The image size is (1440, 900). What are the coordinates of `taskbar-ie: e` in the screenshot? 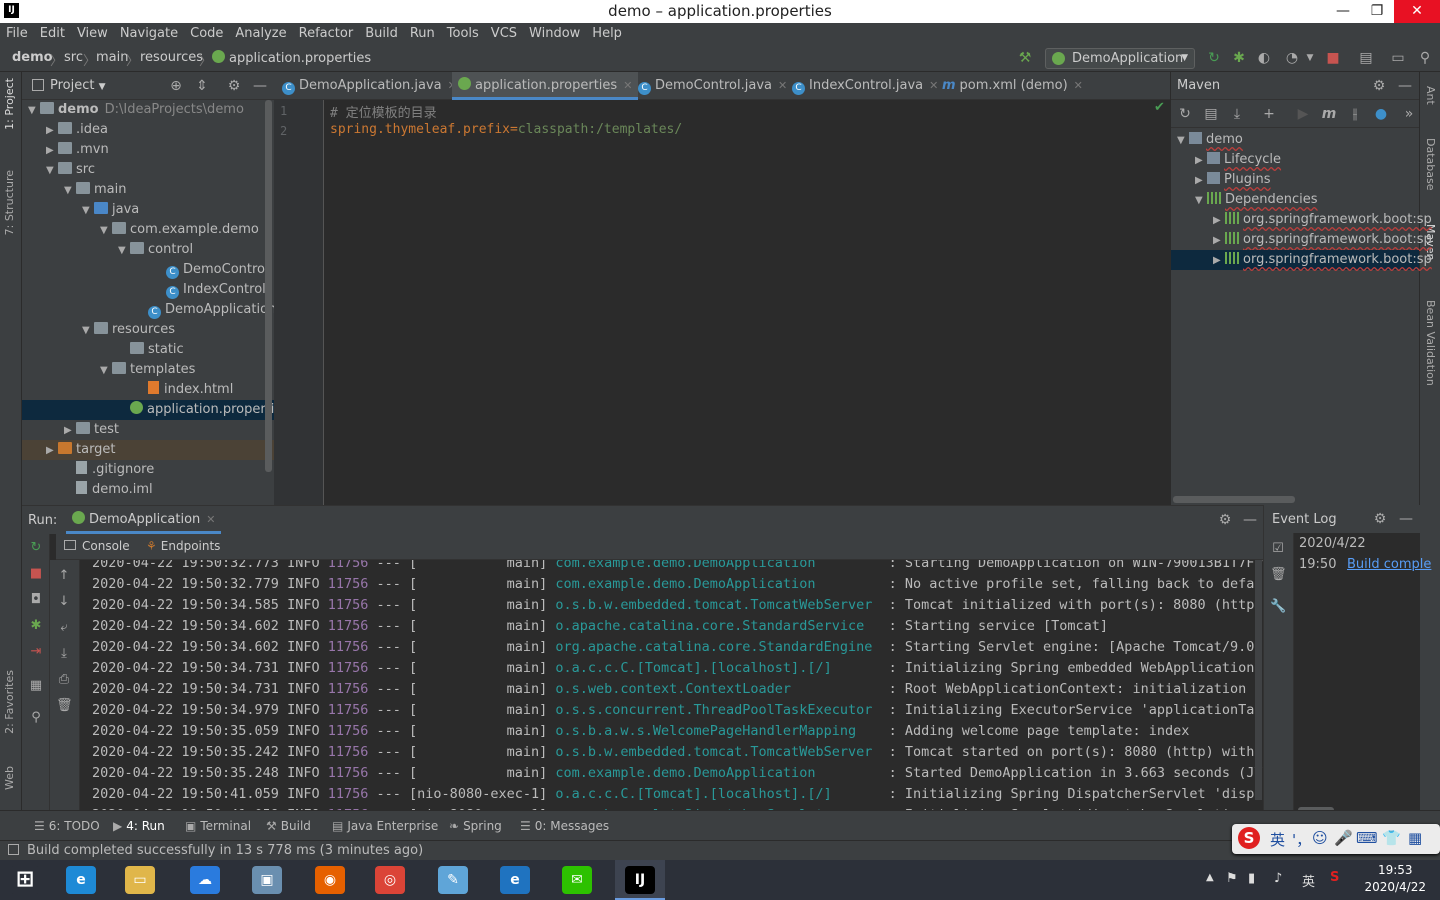 It's located at (81, 880).